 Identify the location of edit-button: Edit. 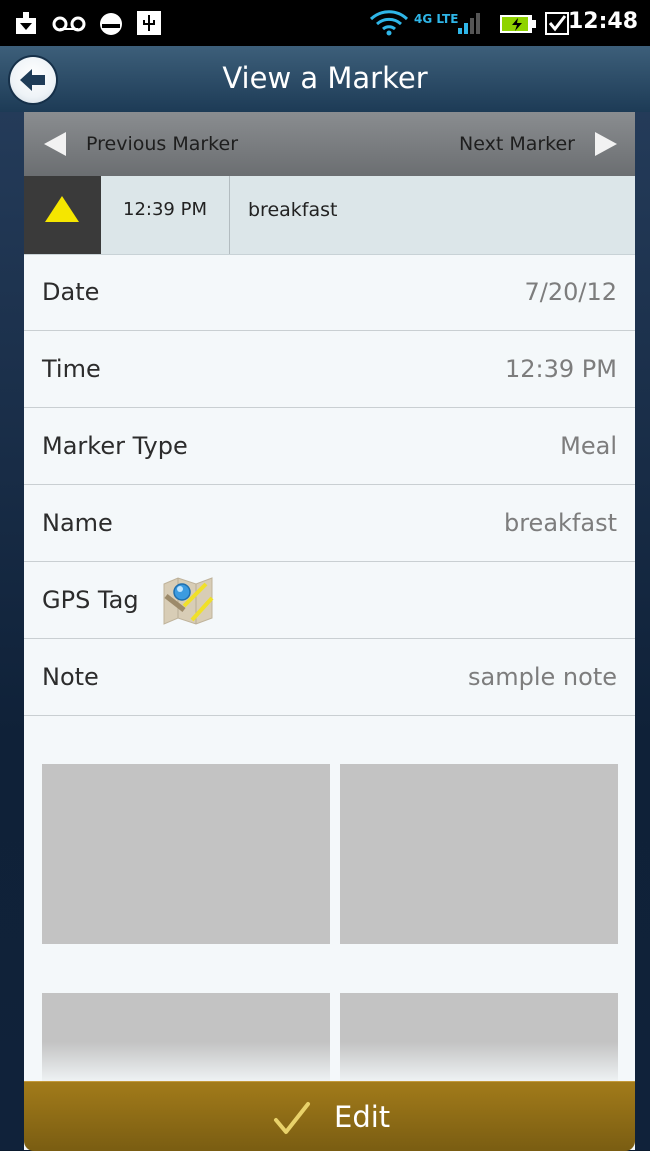
(329, 1116).